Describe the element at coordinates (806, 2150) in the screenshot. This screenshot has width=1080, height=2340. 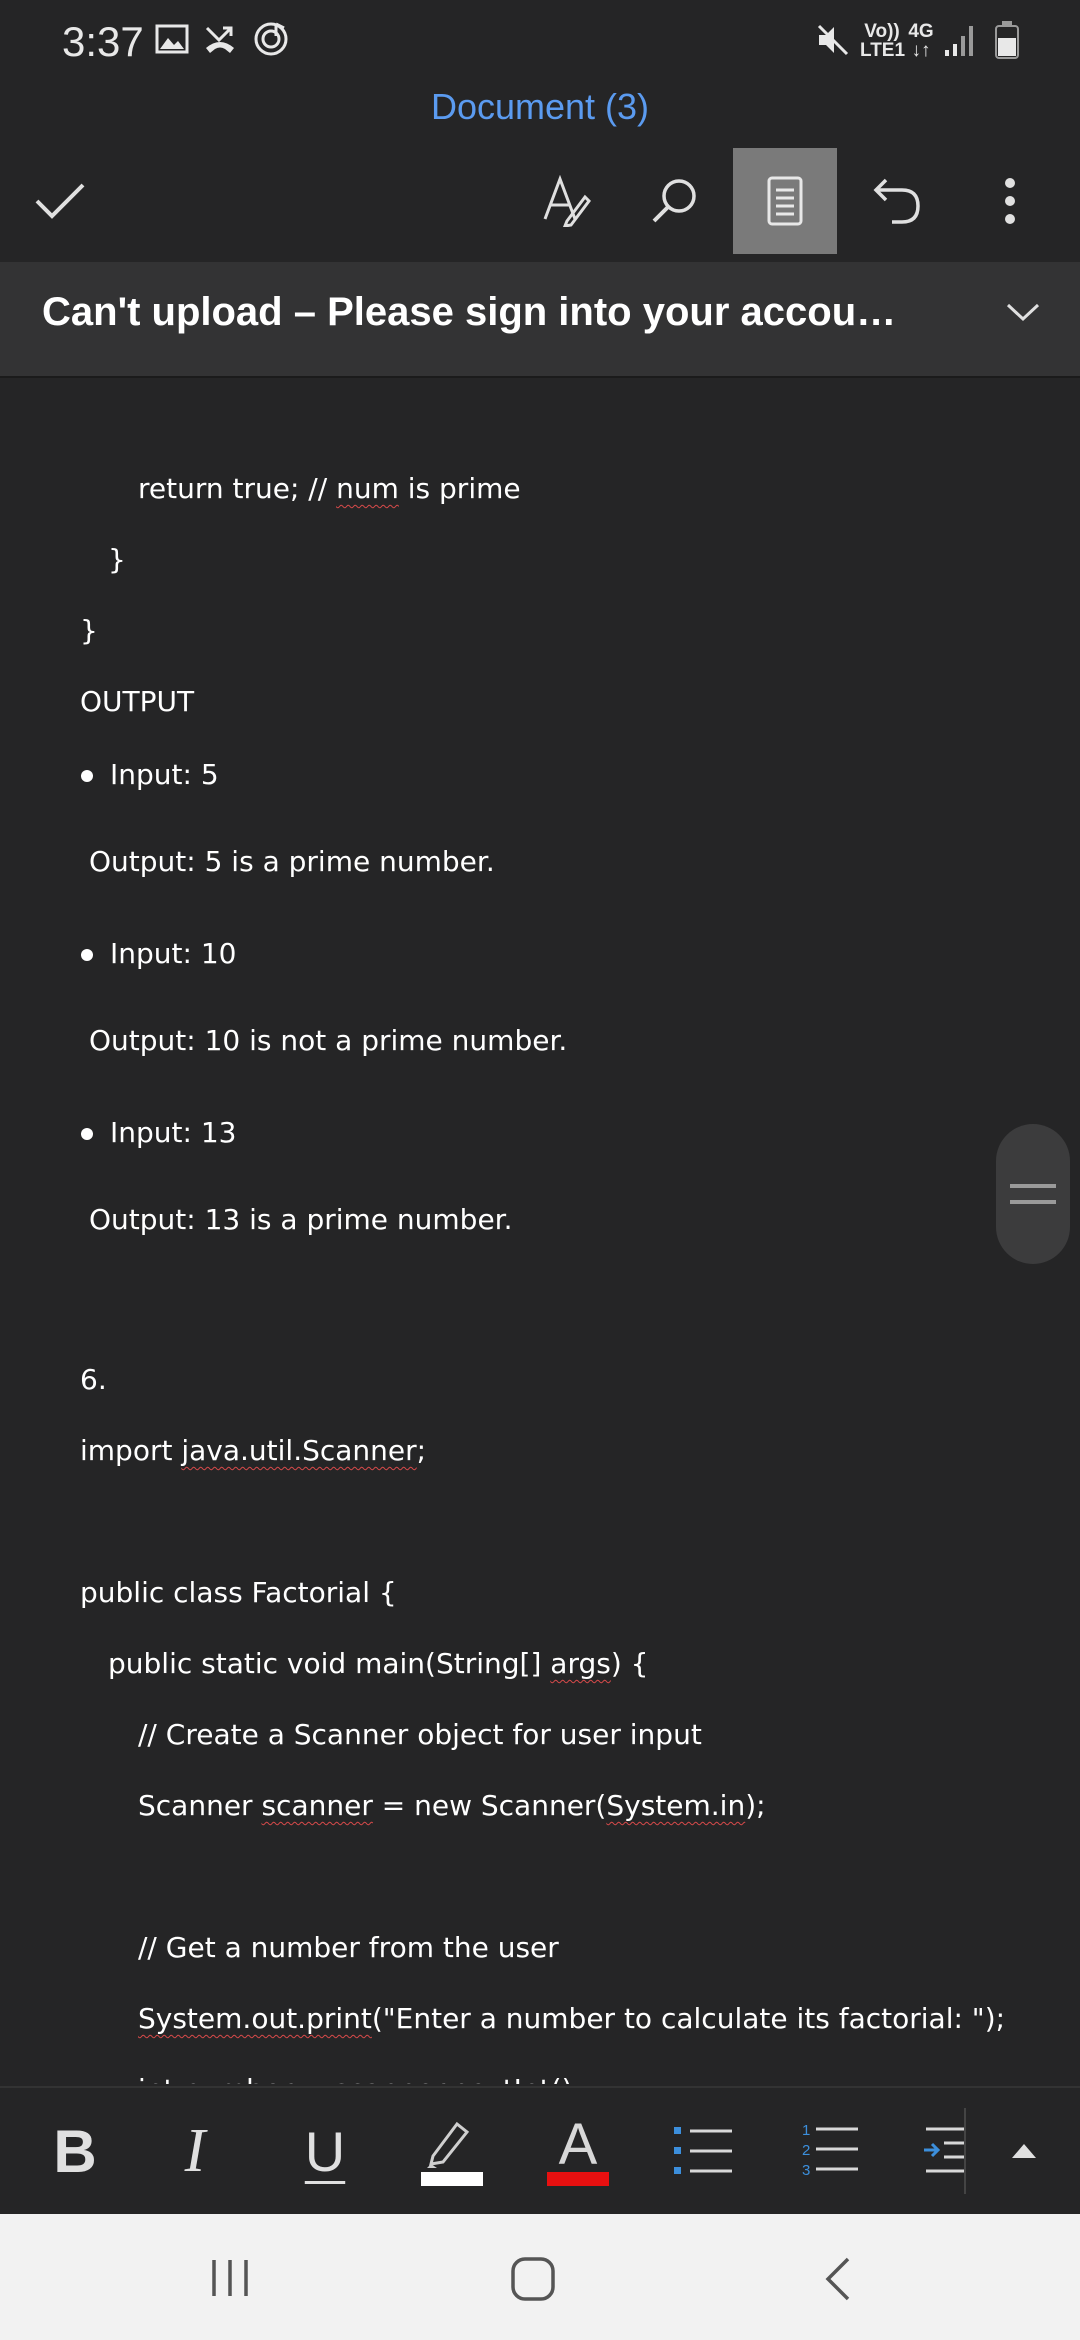
I see `svg-text: 2` at that location.